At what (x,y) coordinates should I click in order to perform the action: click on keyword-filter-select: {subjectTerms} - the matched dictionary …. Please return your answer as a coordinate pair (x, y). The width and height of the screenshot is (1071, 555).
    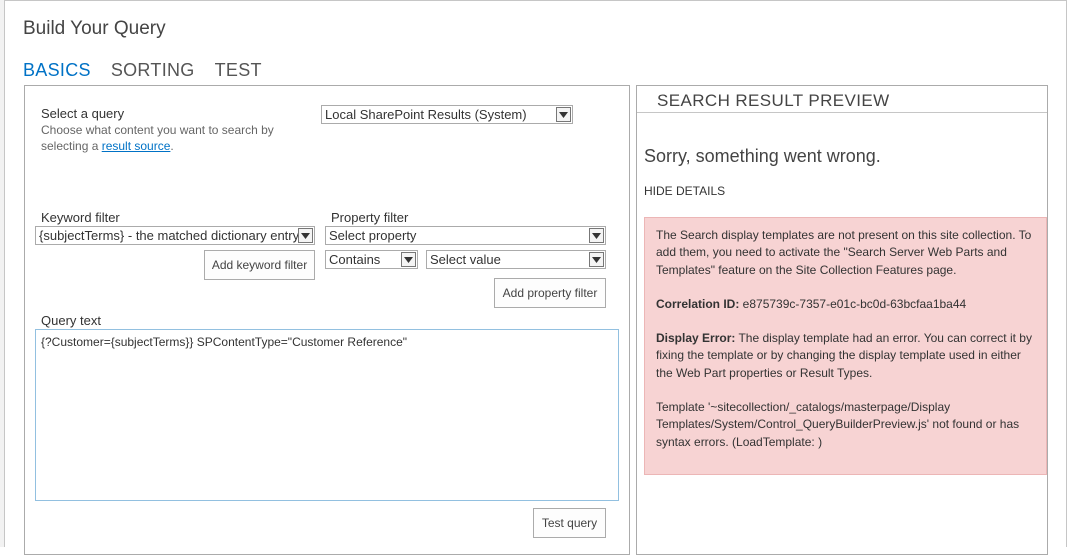
    Looking at the image, I should click on (175, 235).